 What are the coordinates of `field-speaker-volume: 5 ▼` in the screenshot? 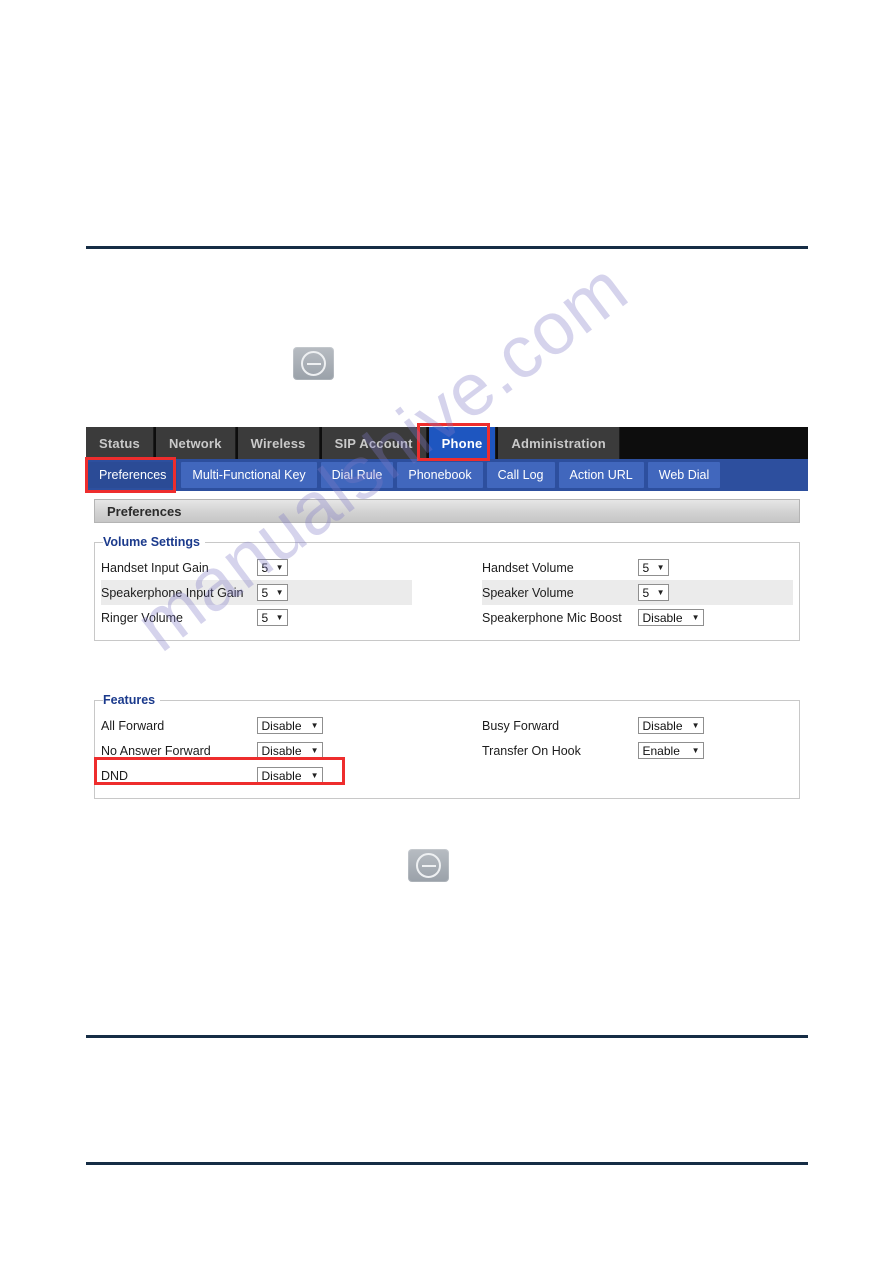 It's located at (715, 592).